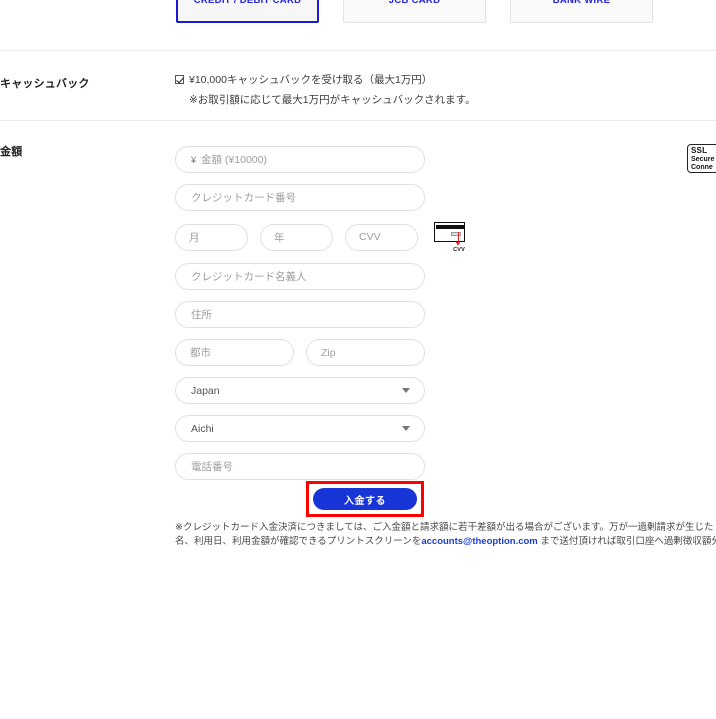  I want to click on phone-placeholder: 電話番号, so click(212, 467).